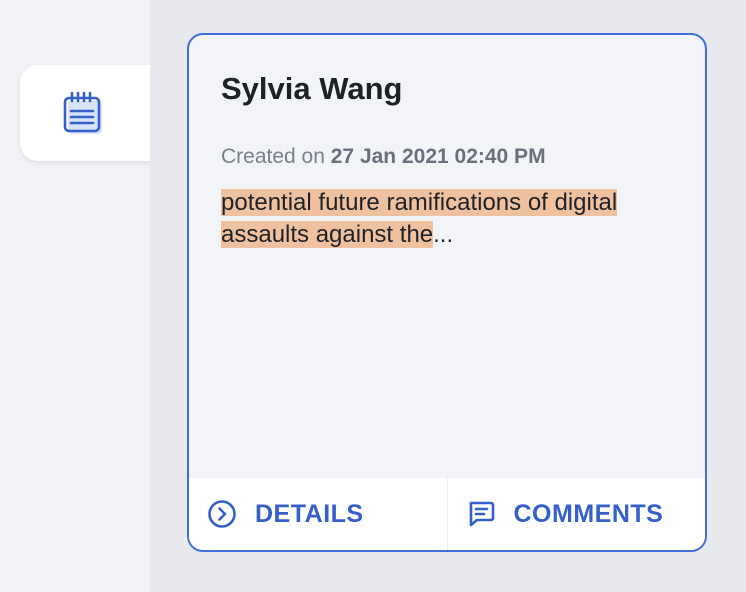 The image size is (746, 592). I want to click on created-label: Created on, so click(273, 156).